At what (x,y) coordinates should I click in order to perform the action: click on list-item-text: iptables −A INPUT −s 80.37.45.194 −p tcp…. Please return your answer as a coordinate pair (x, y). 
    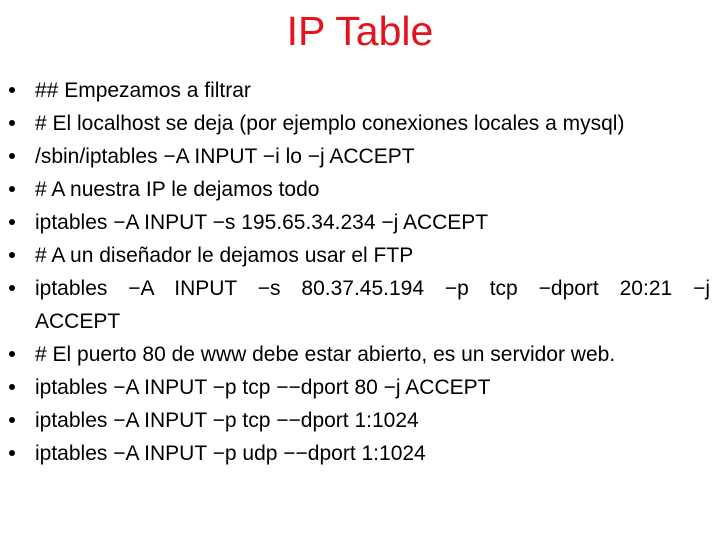
    Looking at the image, I should click on (372, 305).